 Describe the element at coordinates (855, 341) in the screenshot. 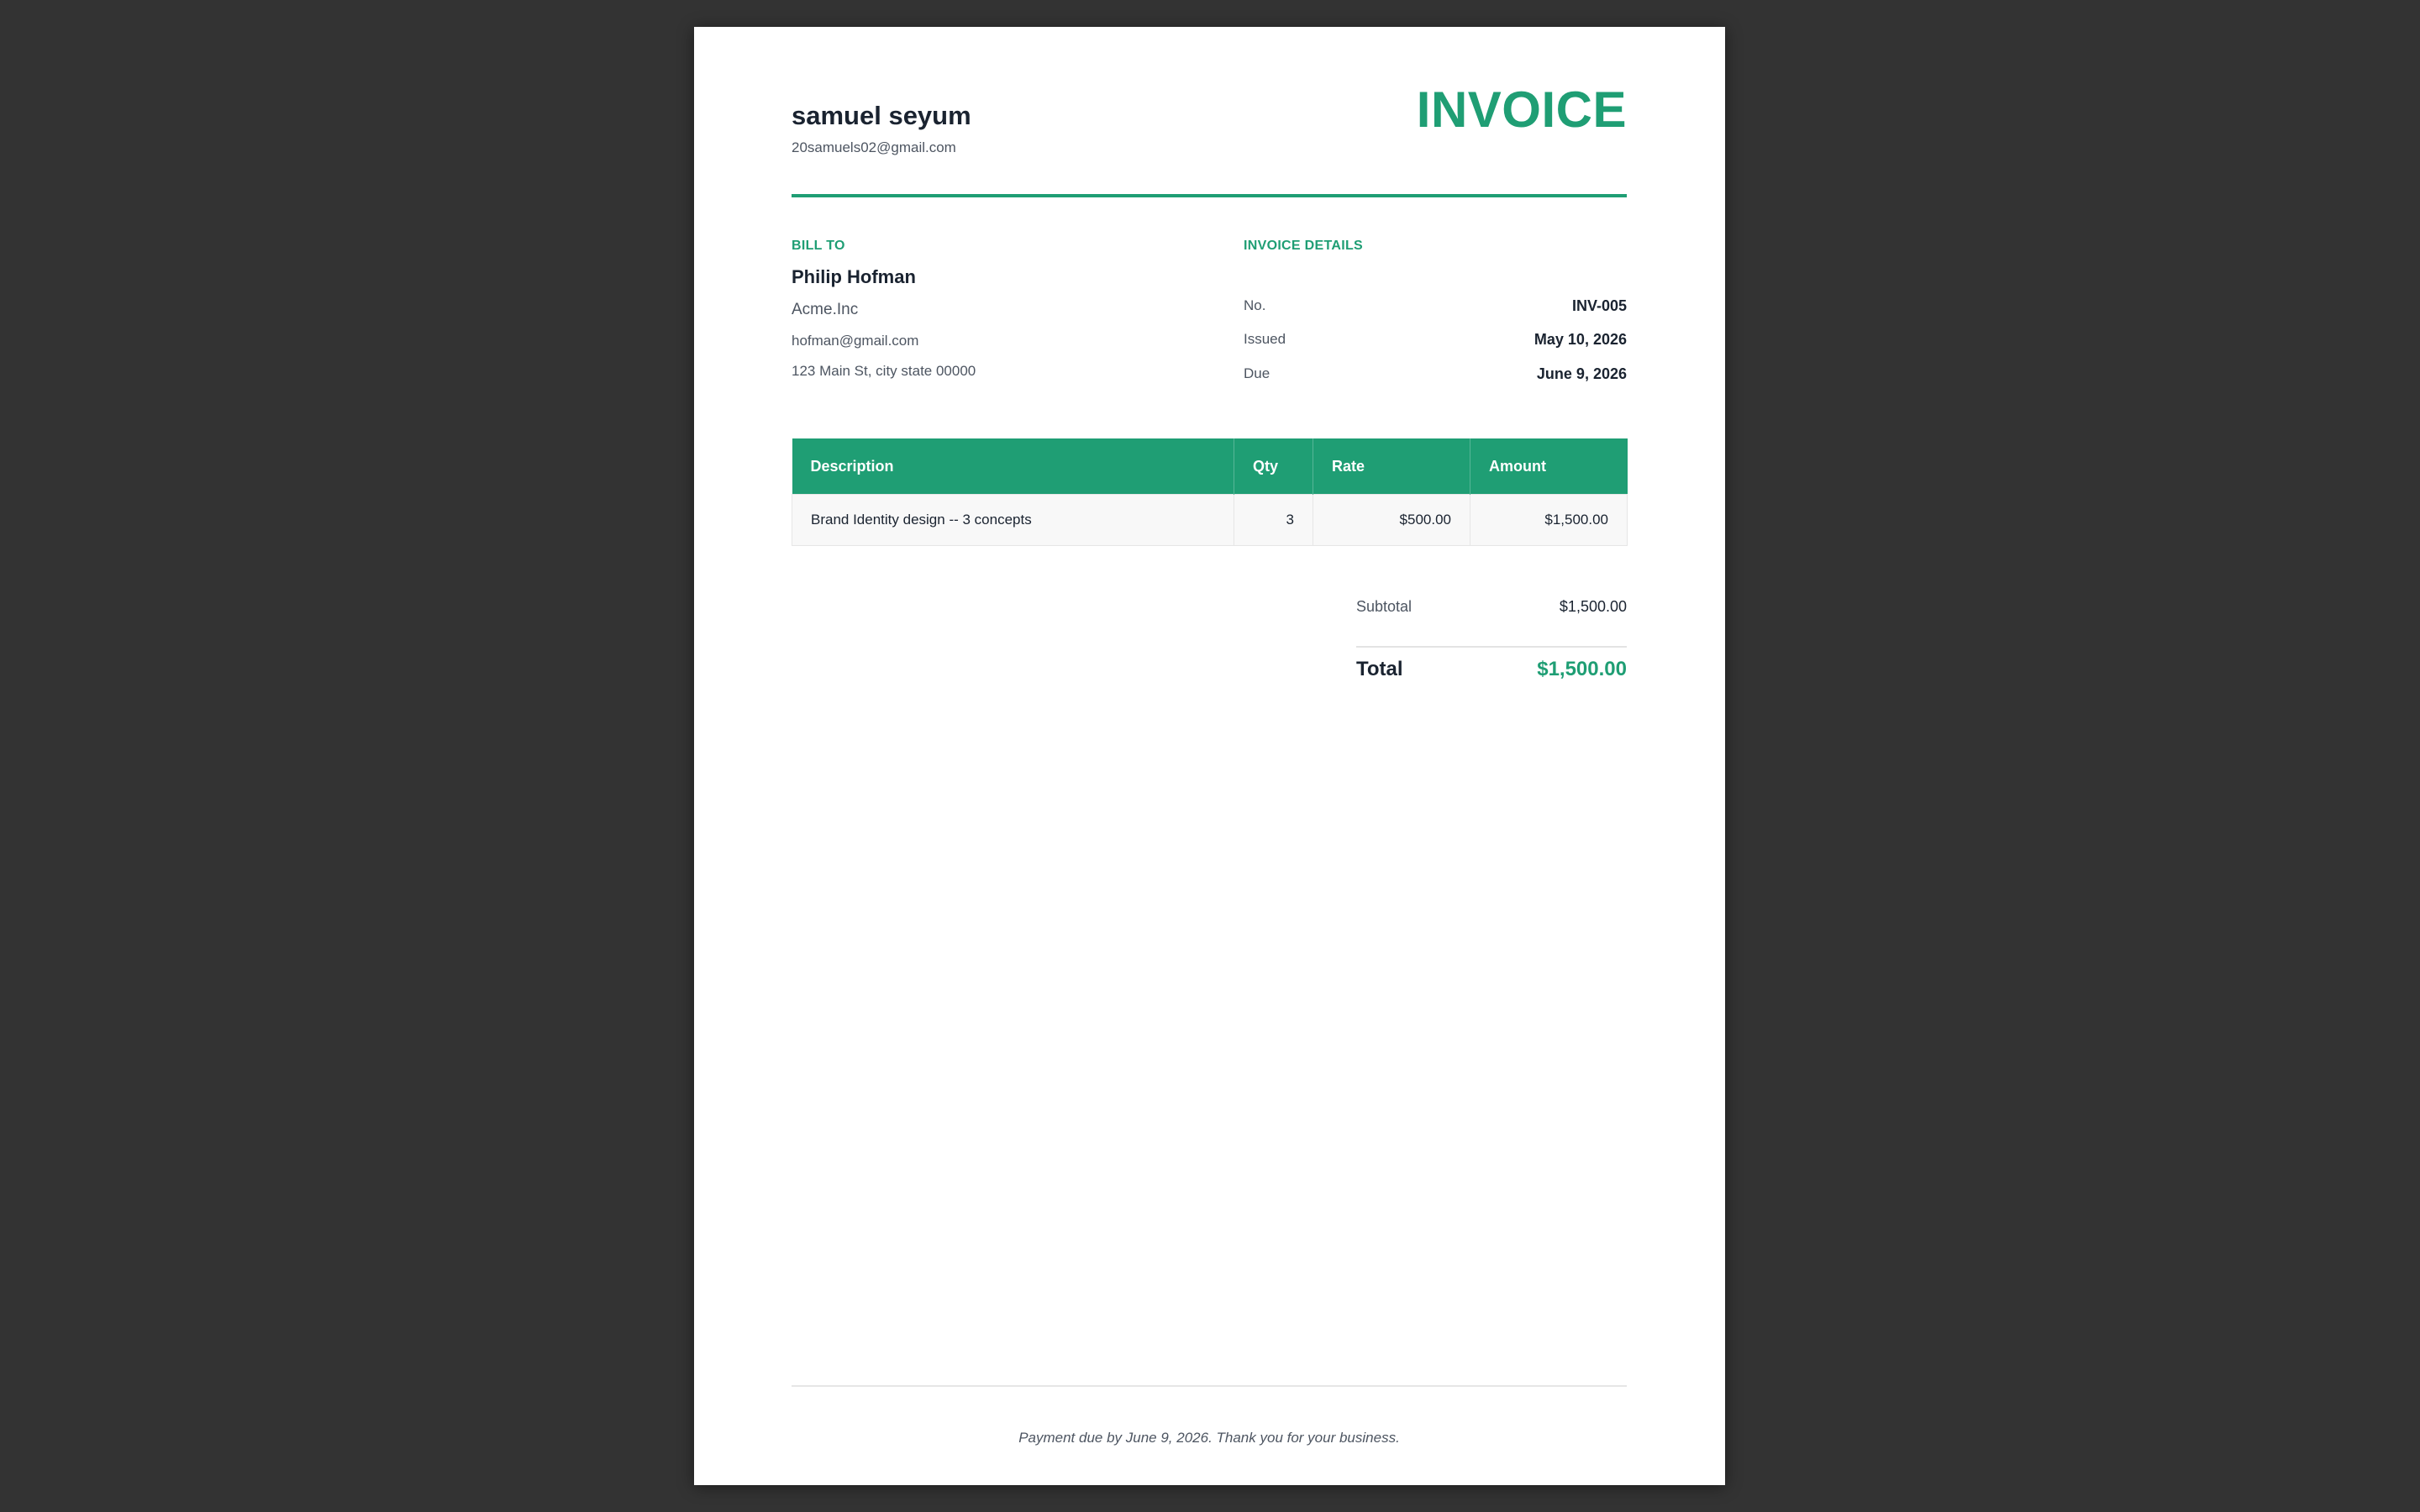

I see `client-email: hofman@gmail.com` at that location.